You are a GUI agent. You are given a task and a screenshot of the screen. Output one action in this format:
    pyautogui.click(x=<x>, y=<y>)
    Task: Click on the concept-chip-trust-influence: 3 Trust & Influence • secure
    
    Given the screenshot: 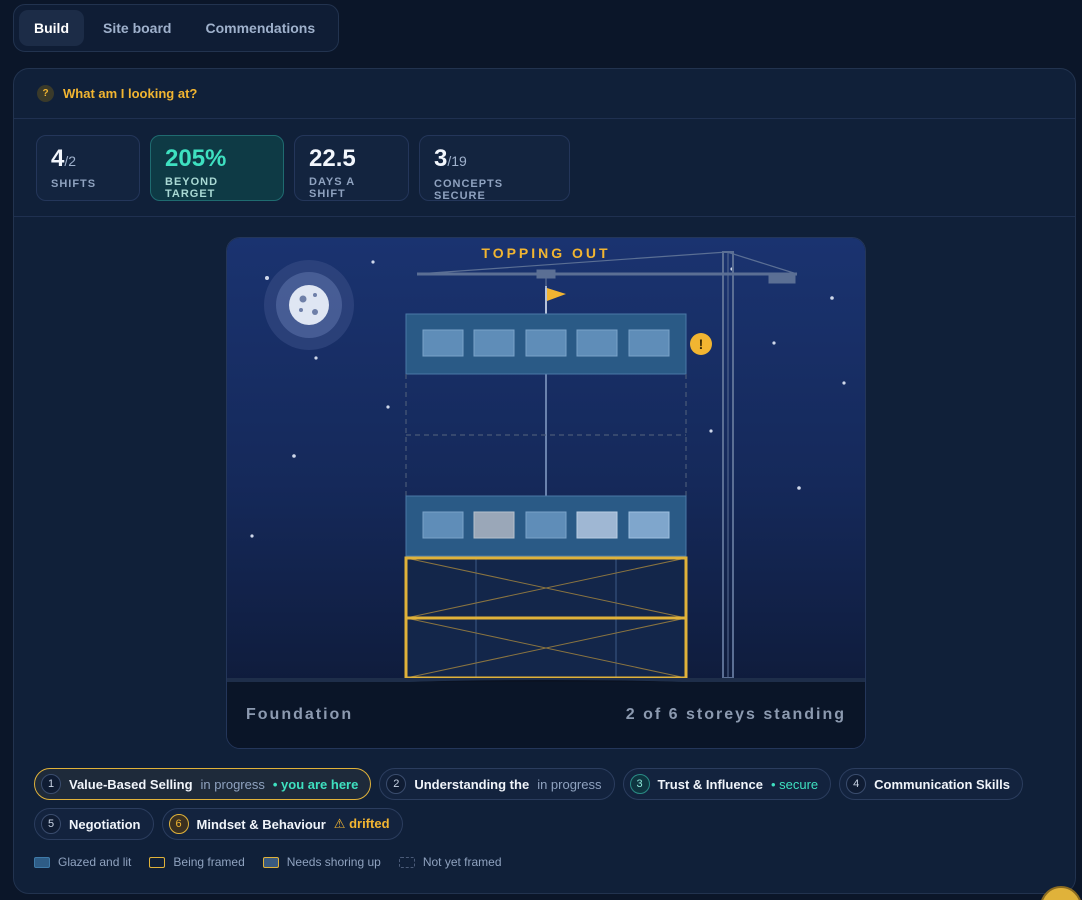 What is the action you would take?
    pyautogui.click(x=727, y=784)
    